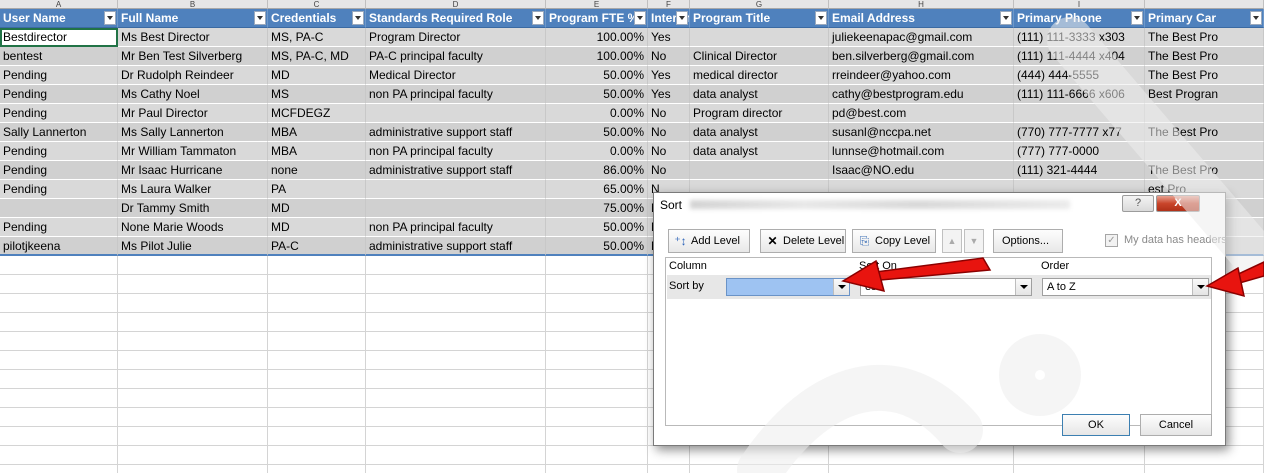 The height and width of the screenshot is (473, 1264). What do you see at coordinates (193, 4) in the screenshot?
I see `column-letter: B` at bounding box center [193, 4].